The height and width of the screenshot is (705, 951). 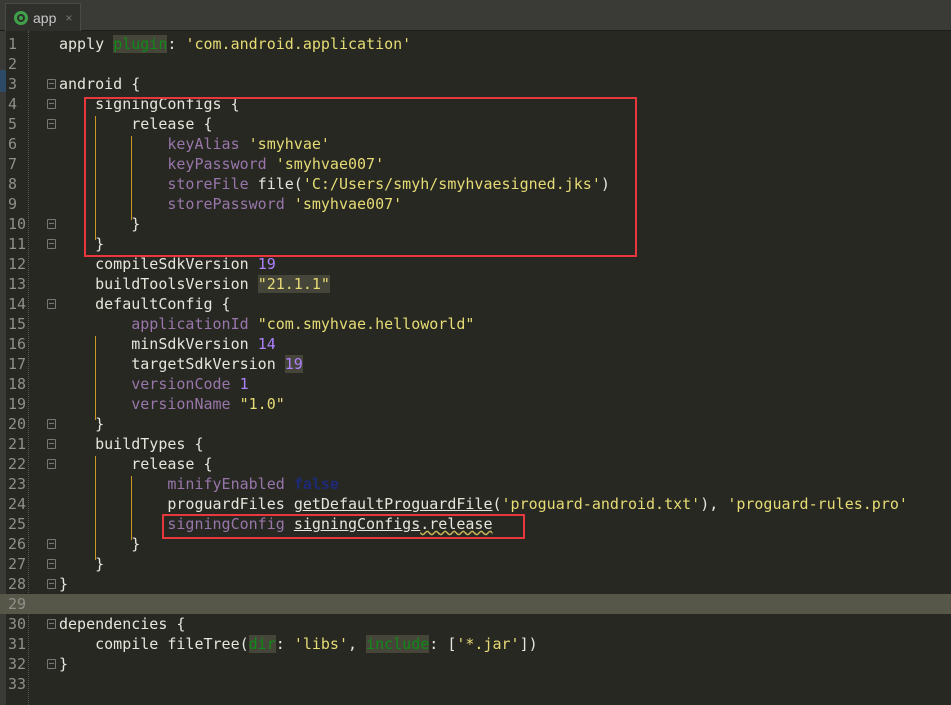 I want to click on code-token: "21.1.1", so click(x=293, y=284).